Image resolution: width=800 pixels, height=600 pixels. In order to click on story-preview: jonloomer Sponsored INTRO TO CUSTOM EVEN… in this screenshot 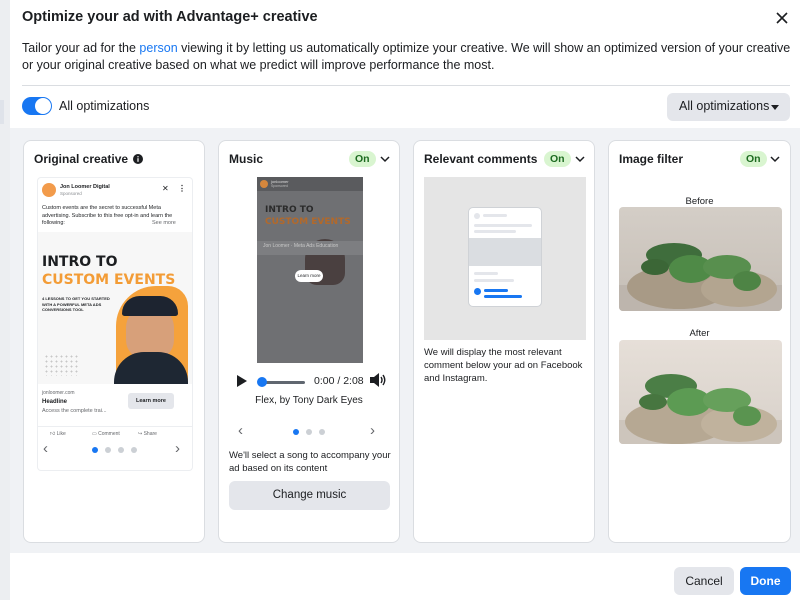, I will do `click(310, 270)`.